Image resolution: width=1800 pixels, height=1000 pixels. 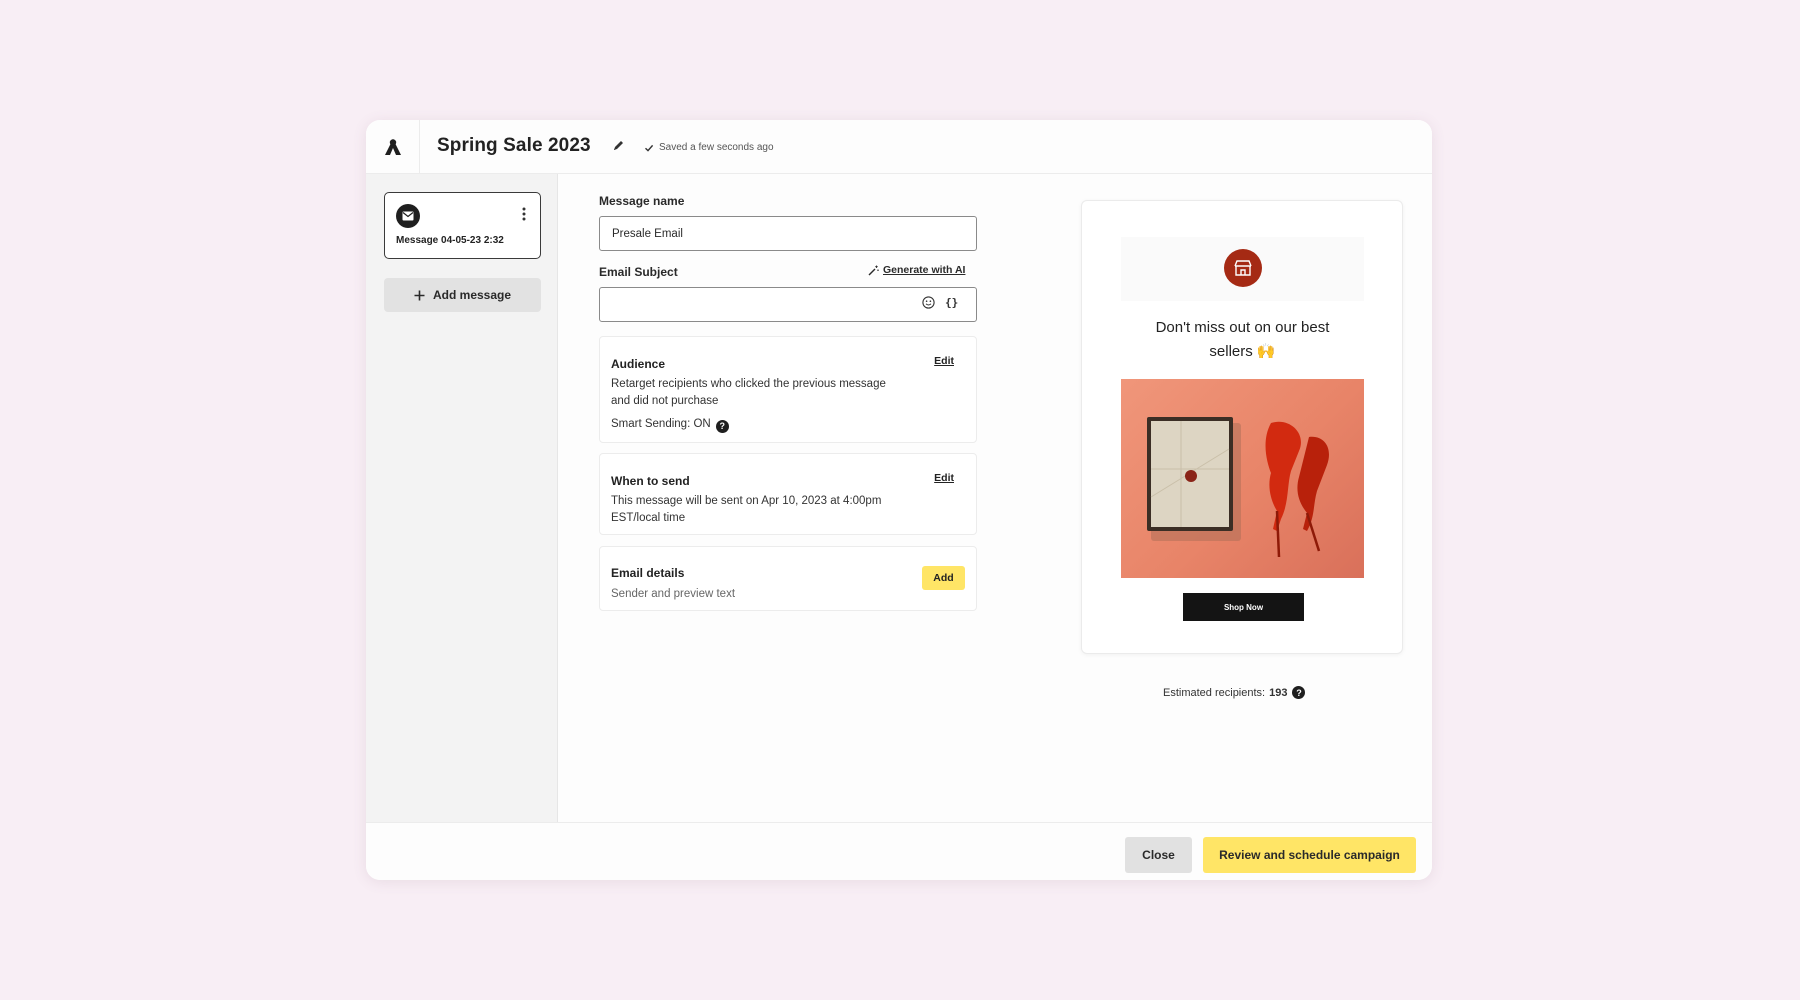 What do you see at coordinates (1309, 855) in the screenshot?
I see `review-schedule-button: Review and schedule campaign` at bounding box center [1309, 855].